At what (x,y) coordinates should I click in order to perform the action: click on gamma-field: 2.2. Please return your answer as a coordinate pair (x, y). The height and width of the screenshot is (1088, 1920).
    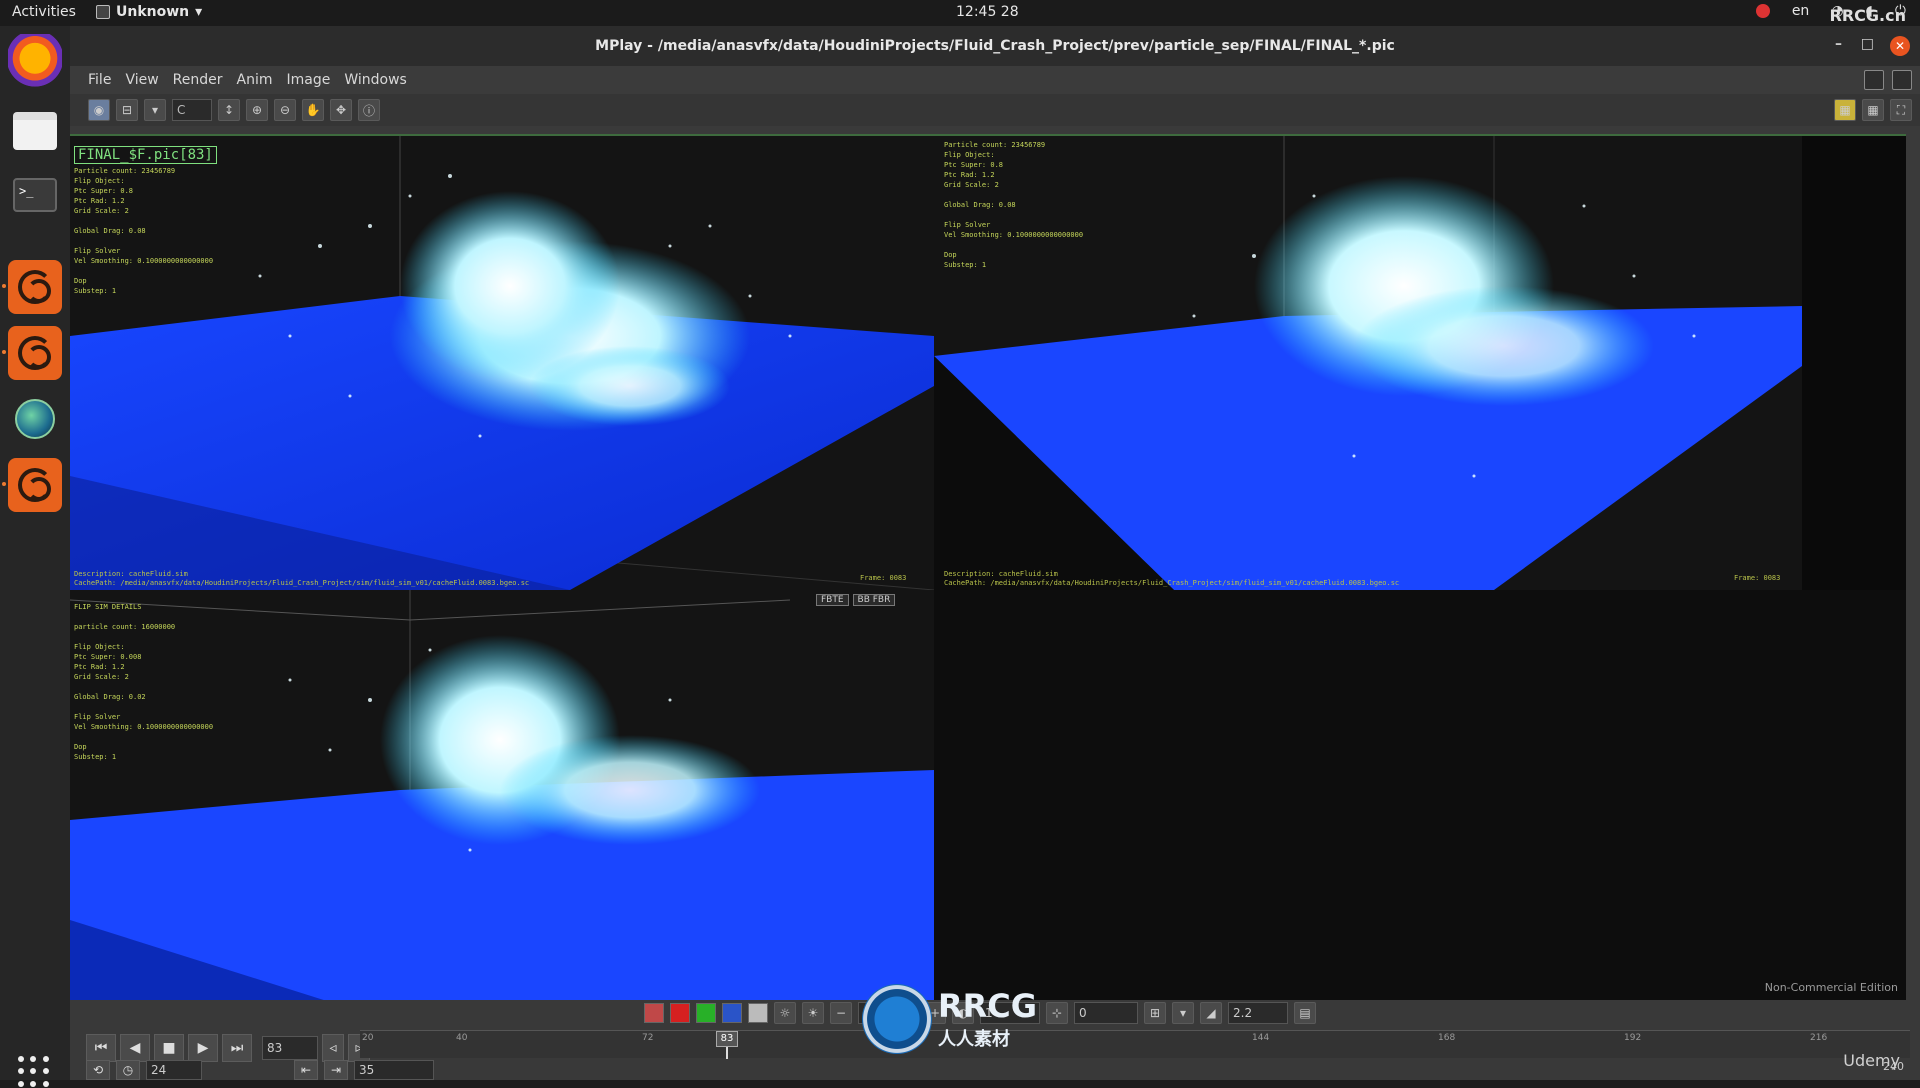
    Looking at the image, I should click on (1258, 1013).